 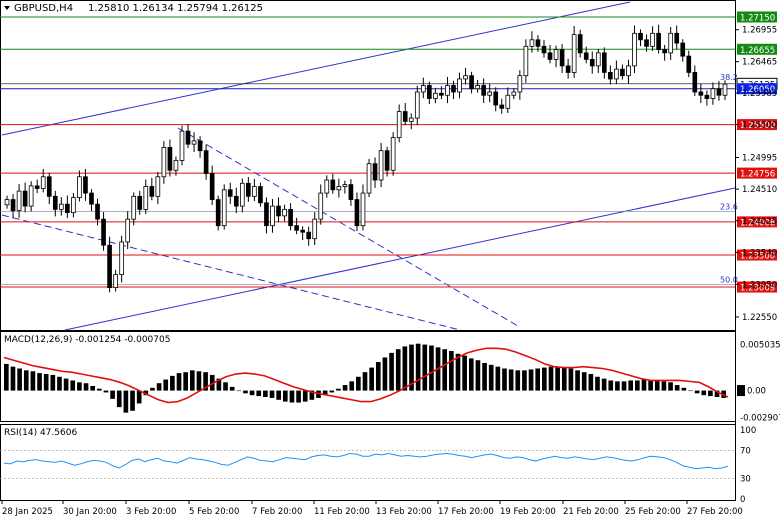 I want to click on price-tick-label: 1.24510, so click(x=759, y=190).